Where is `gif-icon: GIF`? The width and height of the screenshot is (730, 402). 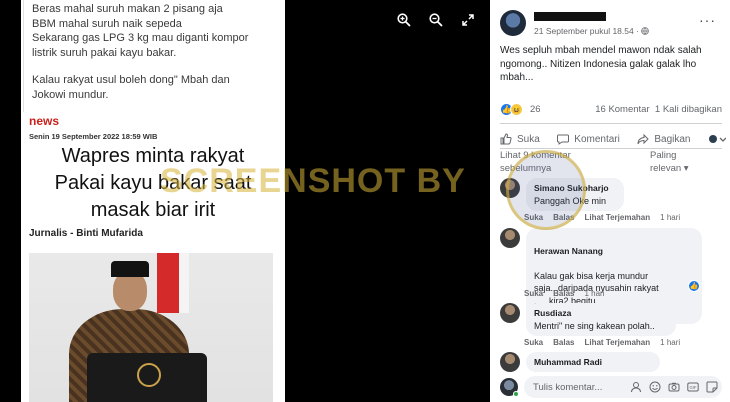 gif-icon: GIF is located at coordinates (693, 387).